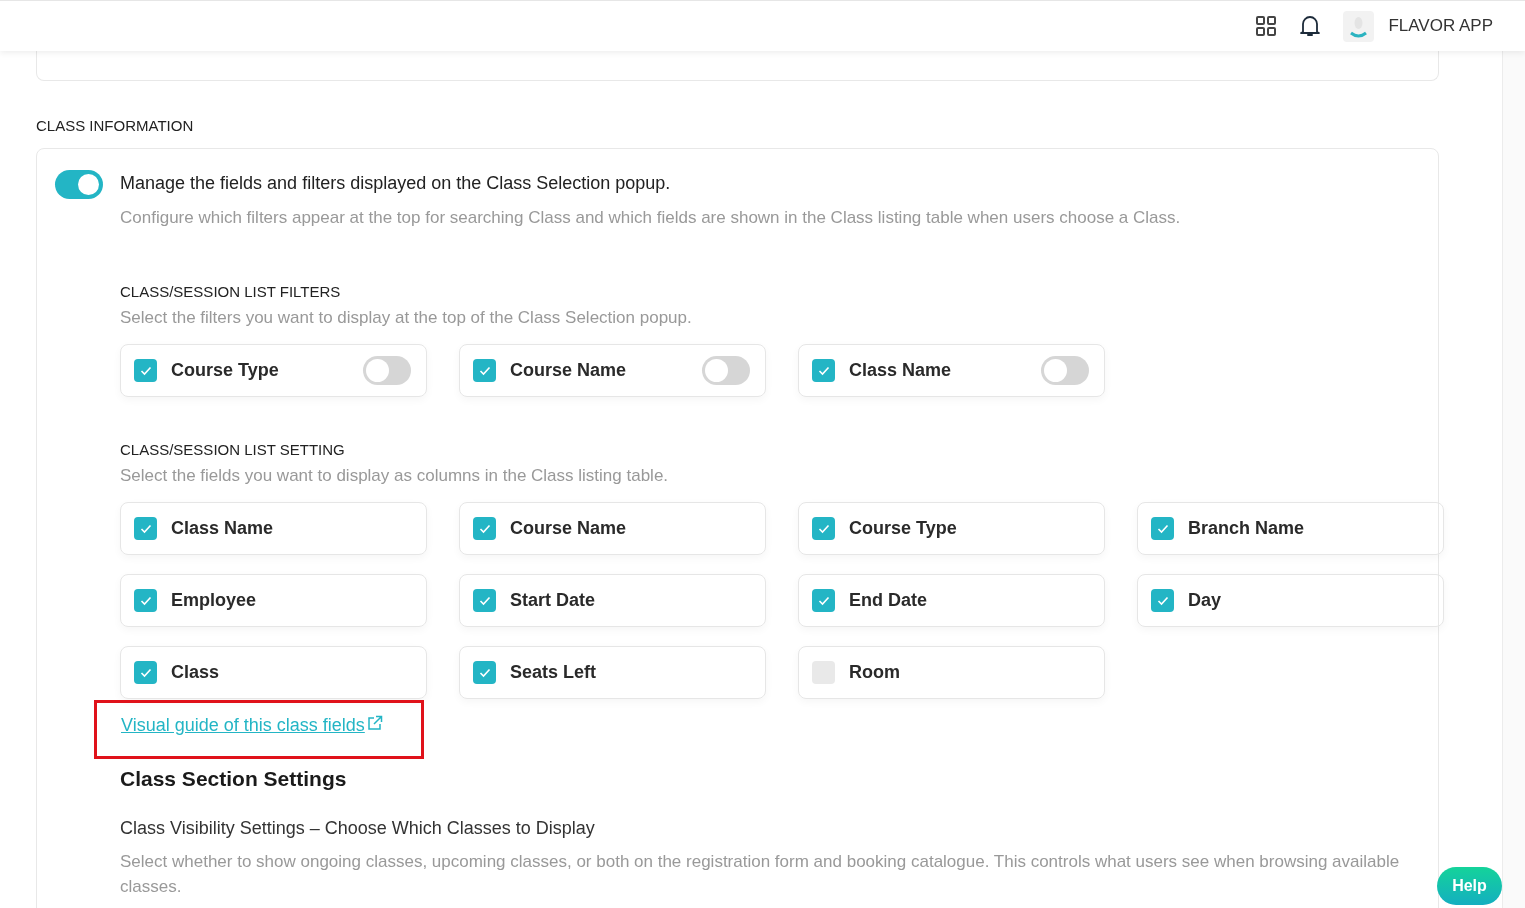 The image size is (1525, 908). I want to click on option-label: Class, so click(195, 672).